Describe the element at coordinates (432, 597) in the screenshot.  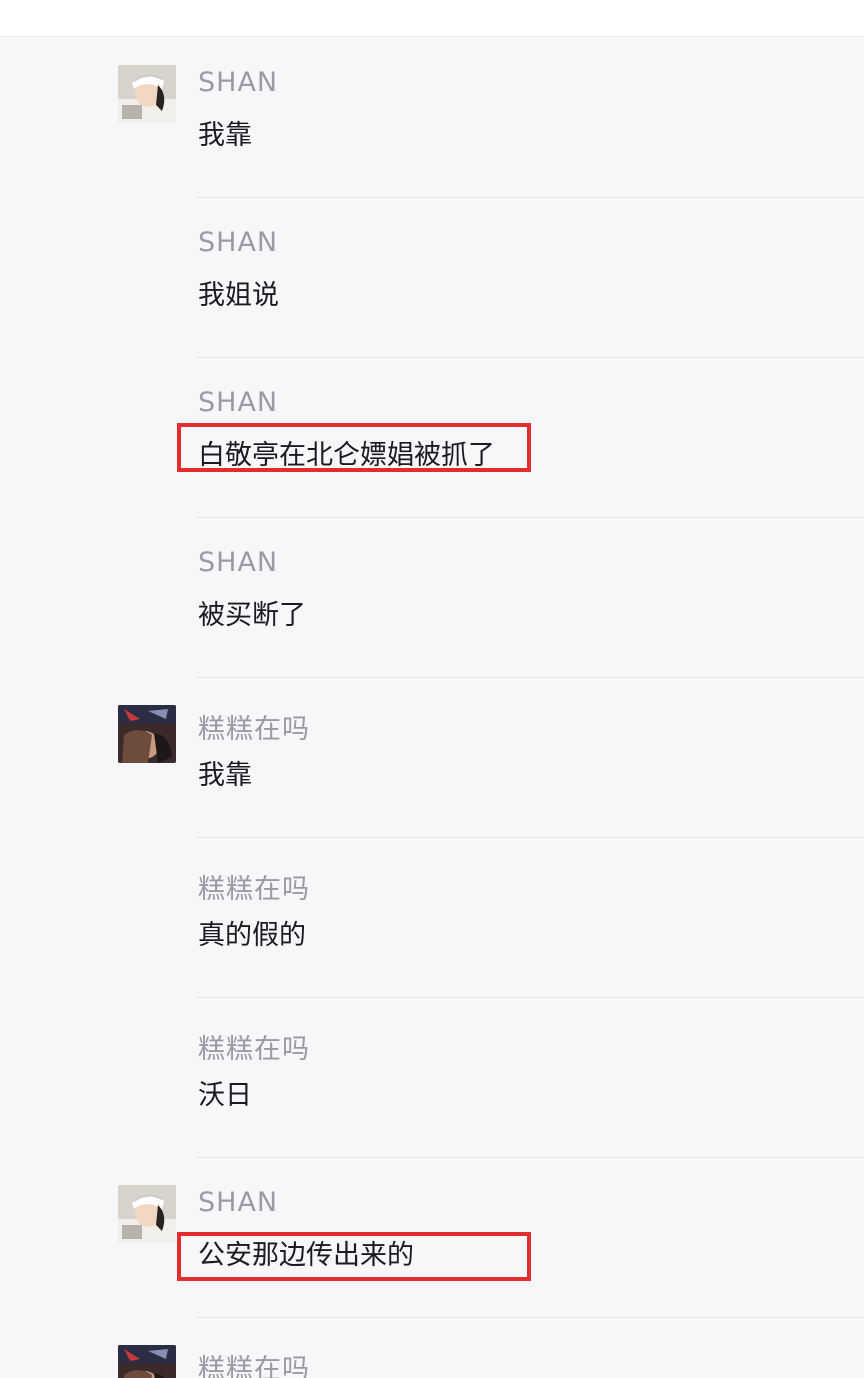
I see `chat-message: SHAN 被买断了` at that location.